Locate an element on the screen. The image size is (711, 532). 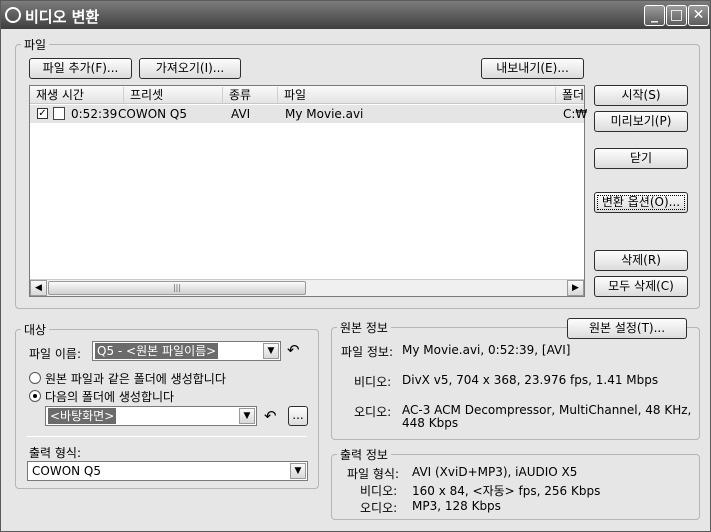
video-file-icon is located at coordinates (59, 113).